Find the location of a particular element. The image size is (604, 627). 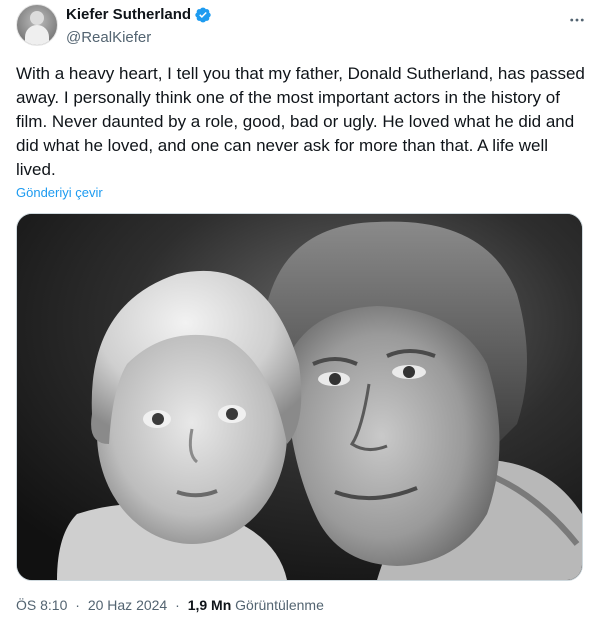

name-row: Kiefer Sutherland is located at coordinates (139, 15).